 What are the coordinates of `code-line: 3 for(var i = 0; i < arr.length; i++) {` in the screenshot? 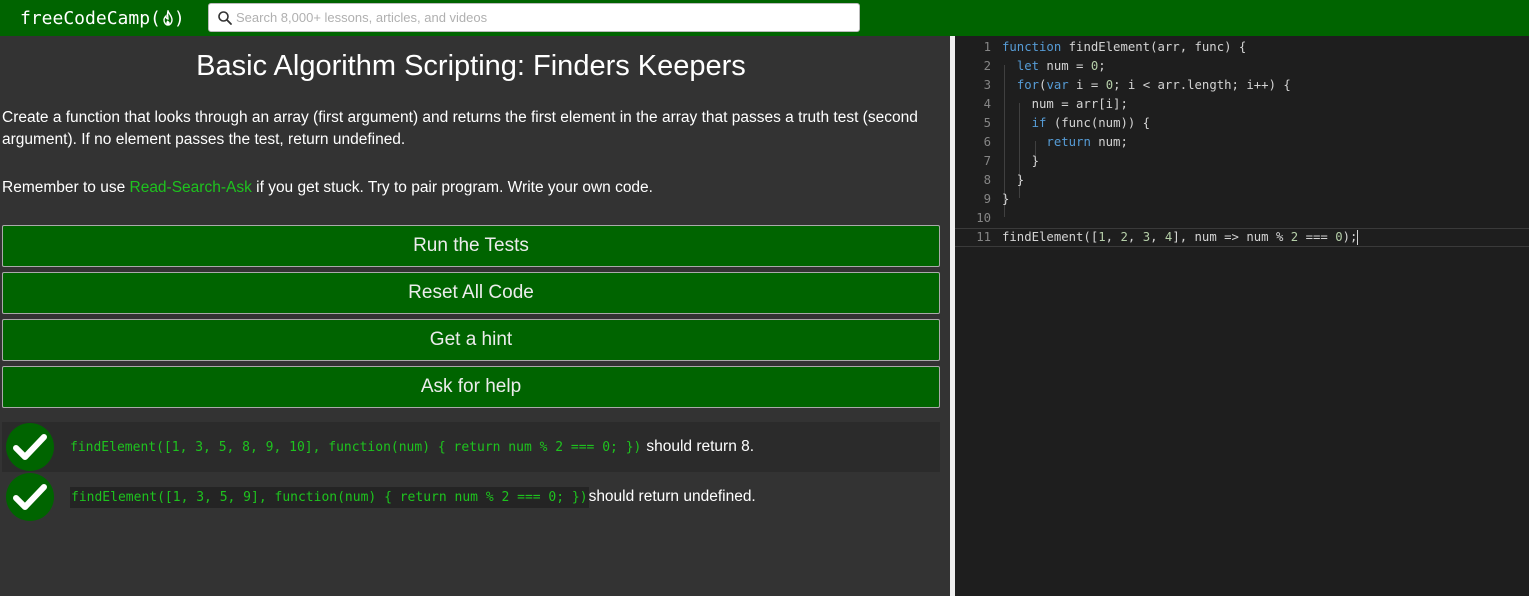 It's located at (1242, 85).